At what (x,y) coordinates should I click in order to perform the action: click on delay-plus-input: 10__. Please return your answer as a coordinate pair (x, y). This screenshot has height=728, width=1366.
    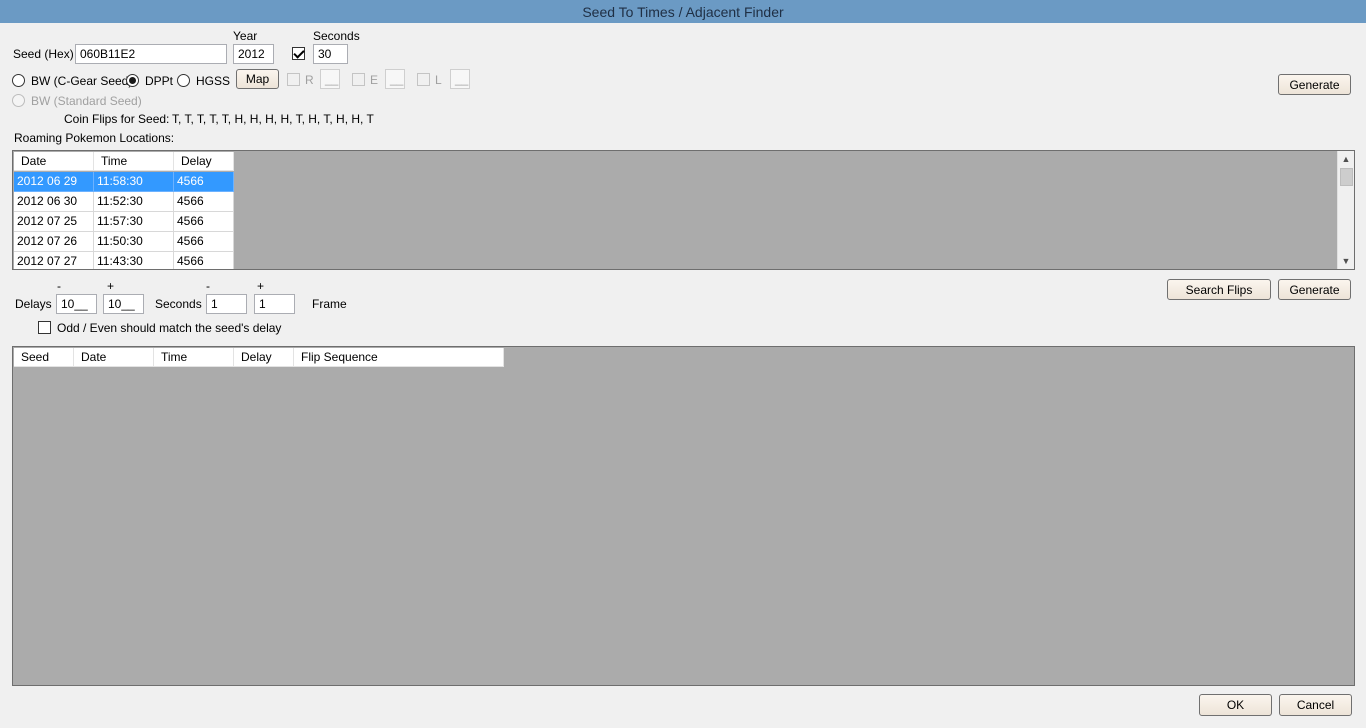
    Looking at the image, I should click on (123, 304).